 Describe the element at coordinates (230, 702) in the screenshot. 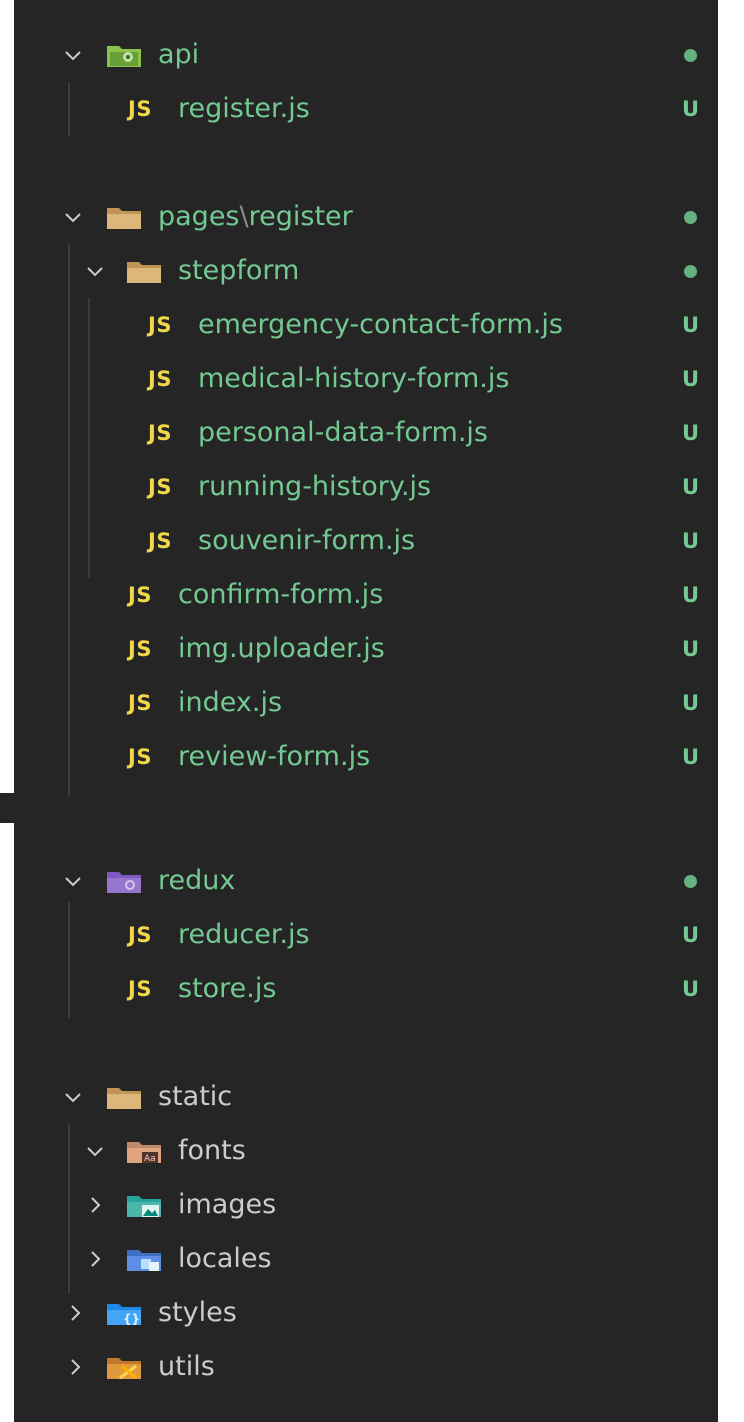

I see `tree-item-label: index.js` at that location.